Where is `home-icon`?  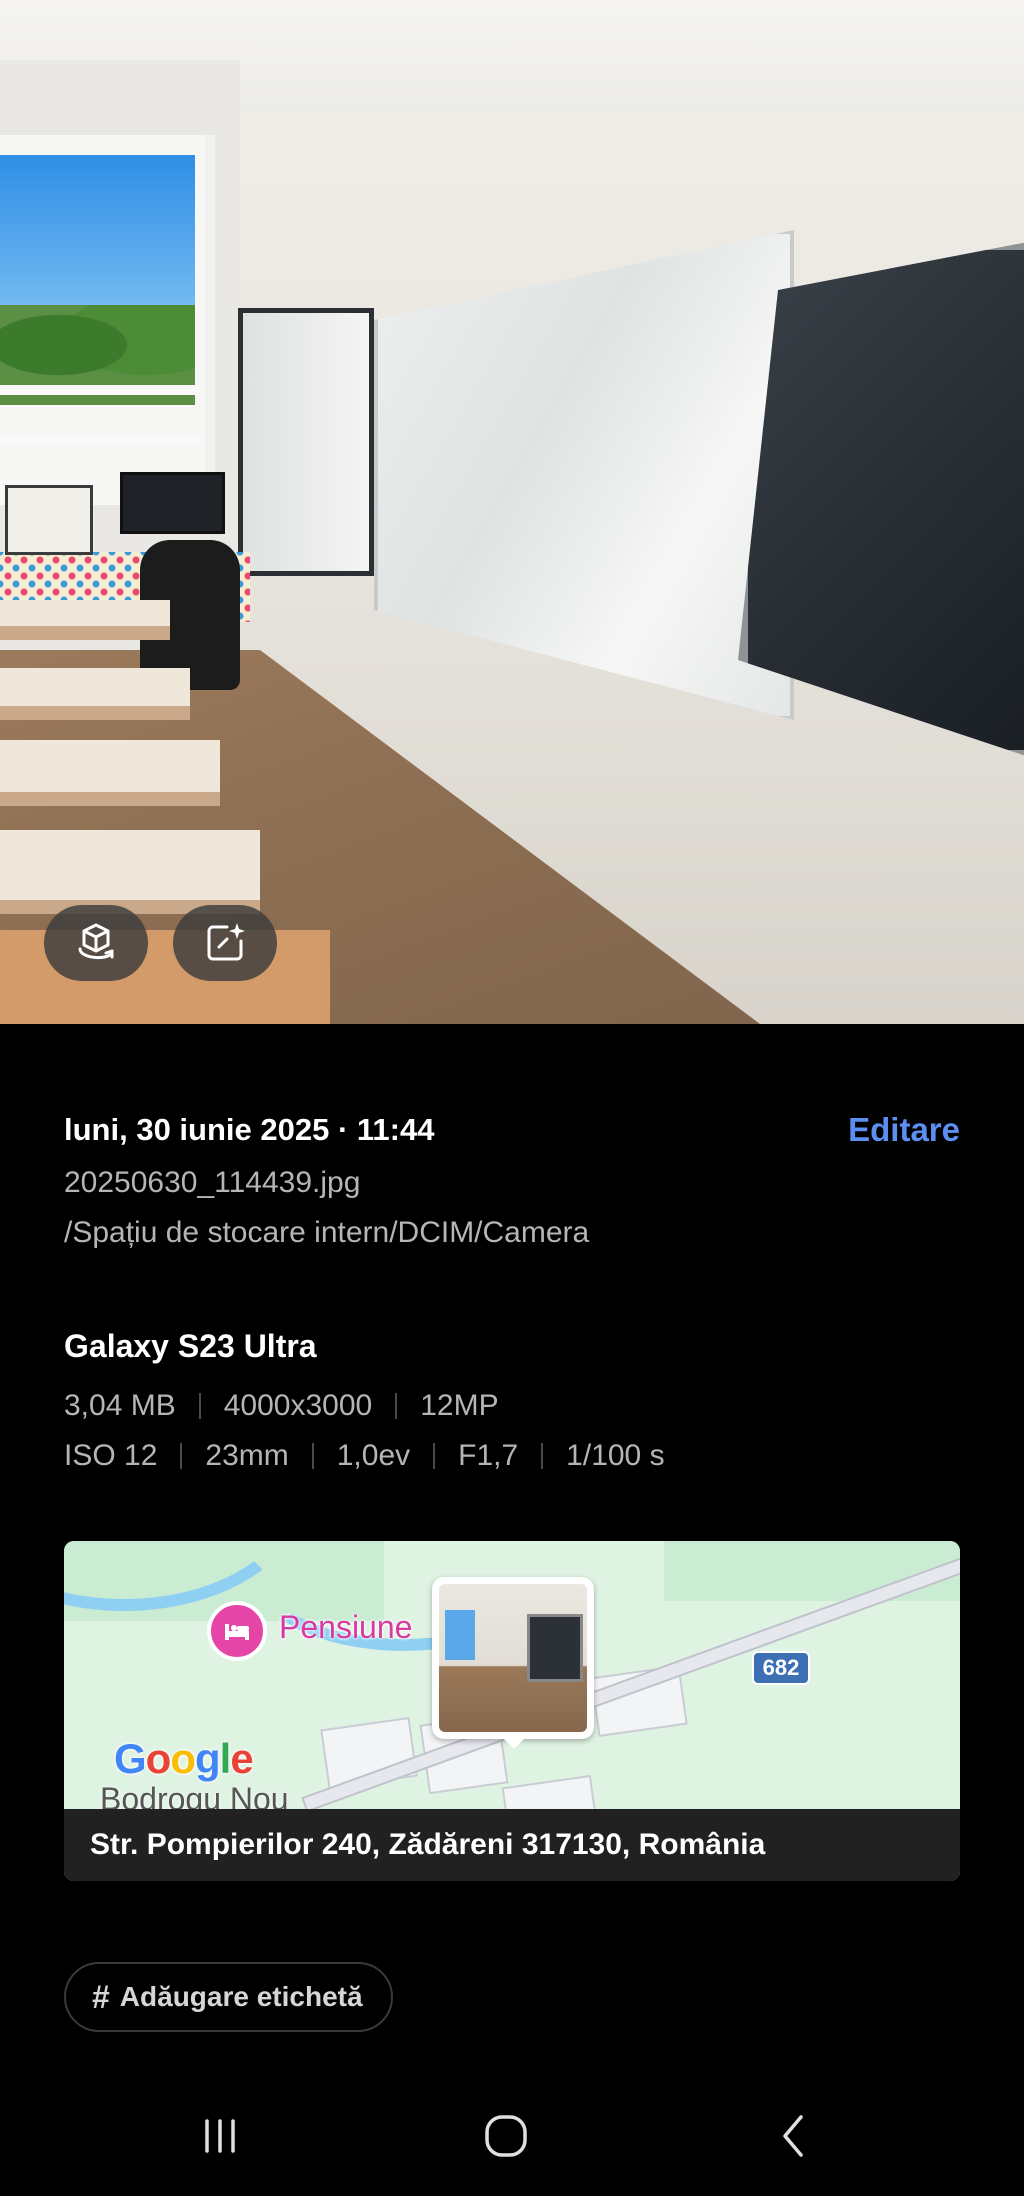
home-icon is located at coordinates (506, 2136).